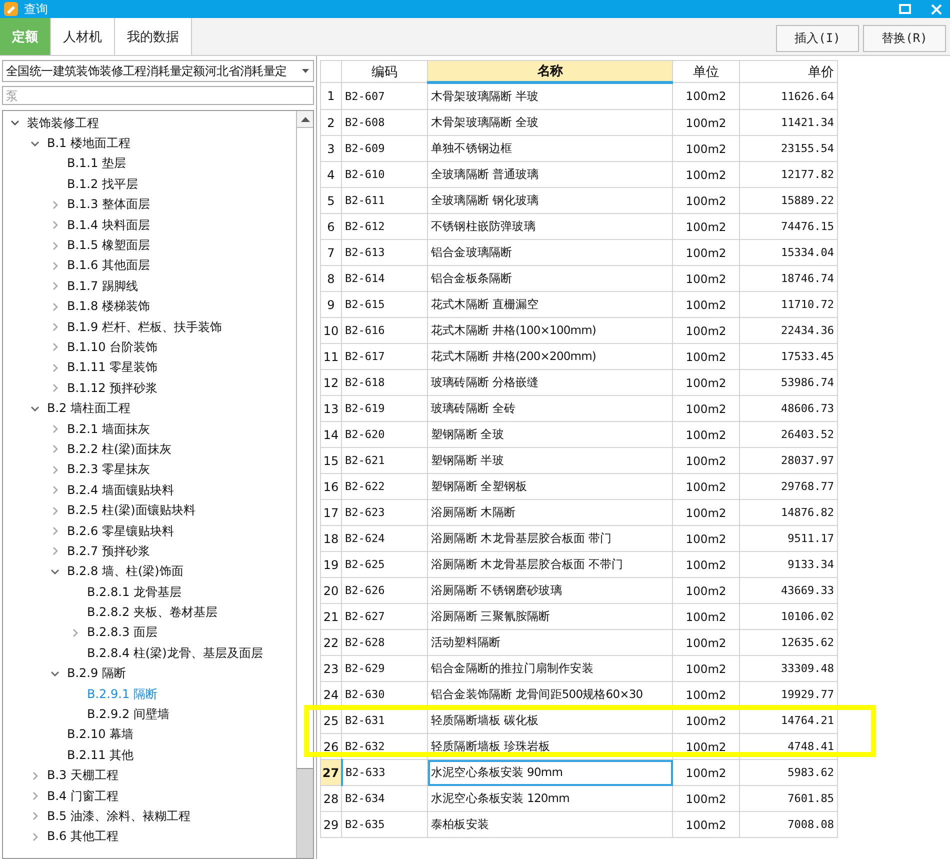  Describe the element at coordinates (112, 347) in the screenshot. I see `tree-item: B.1.10 台阶装饰` at that location.